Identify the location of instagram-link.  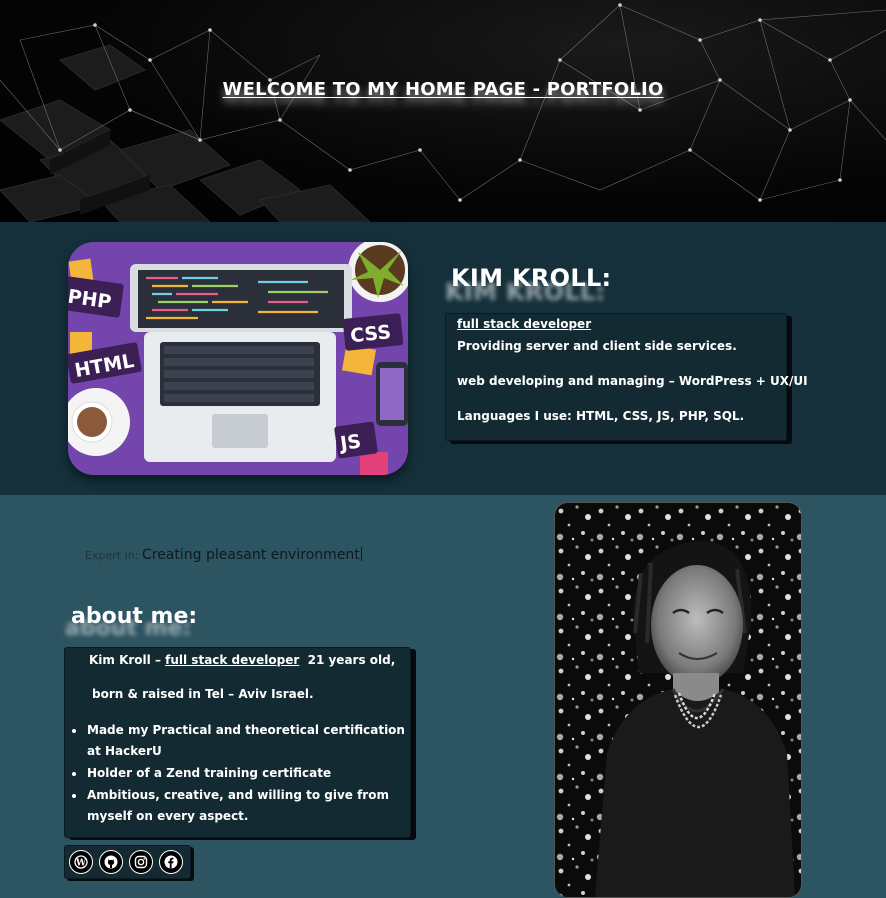
(141, 862).